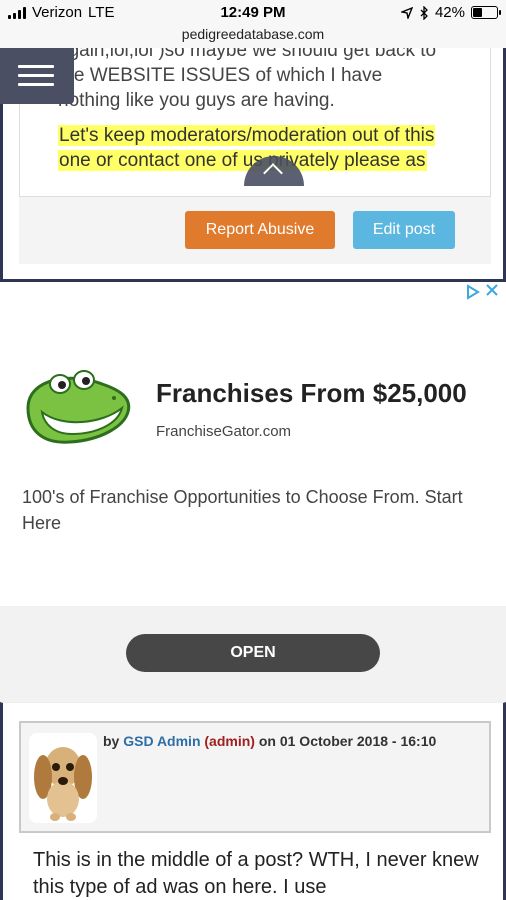 Image resolution: width=506 pixels, height=900 pixels. What do you see at coordinates (223, 431) in the screenshot?
I see `ad-domain: FranchiseGator.com` at bounding box center [223, 431].